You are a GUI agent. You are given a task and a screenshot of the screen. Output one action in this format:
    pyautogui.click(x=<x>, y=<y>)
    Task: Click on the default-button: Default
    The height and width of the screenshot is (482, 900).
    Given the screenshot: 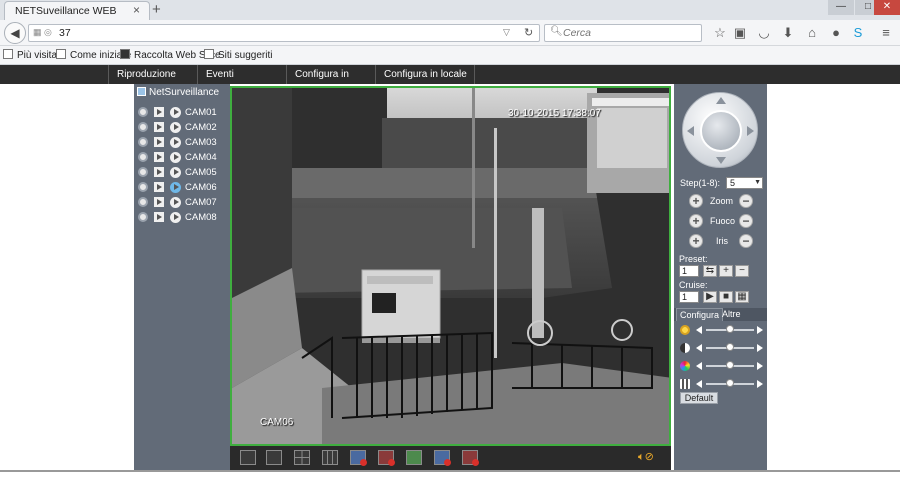 What is the action you would take?
    pyautogui.click(x=699, y=398)
    